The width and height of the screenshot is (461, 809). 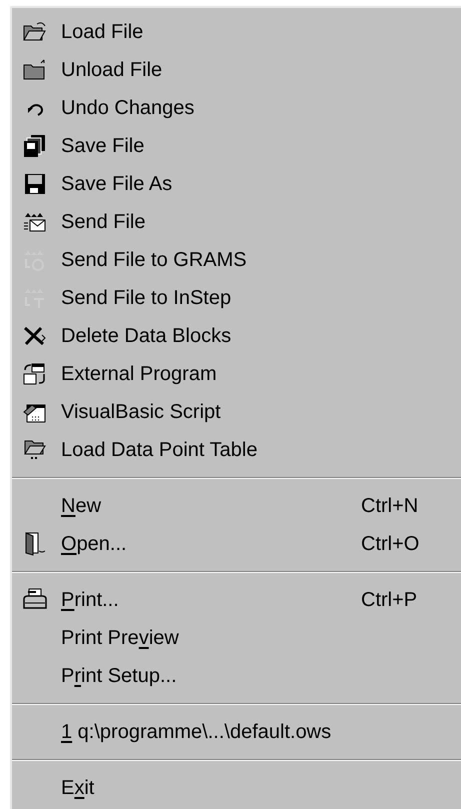 I want to click on menu-item: 1 q:\programme\...\default.ows, so click(x=236, y=732).